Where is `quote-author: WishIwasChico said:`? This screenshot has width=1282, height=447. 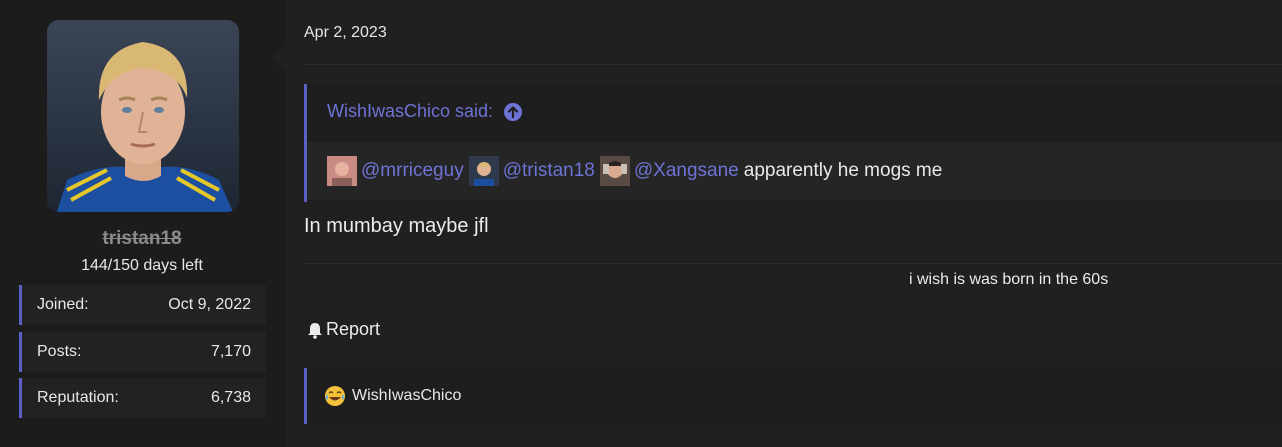 quote-author: WishIwasChico said: is located at coordinates (410, 111).